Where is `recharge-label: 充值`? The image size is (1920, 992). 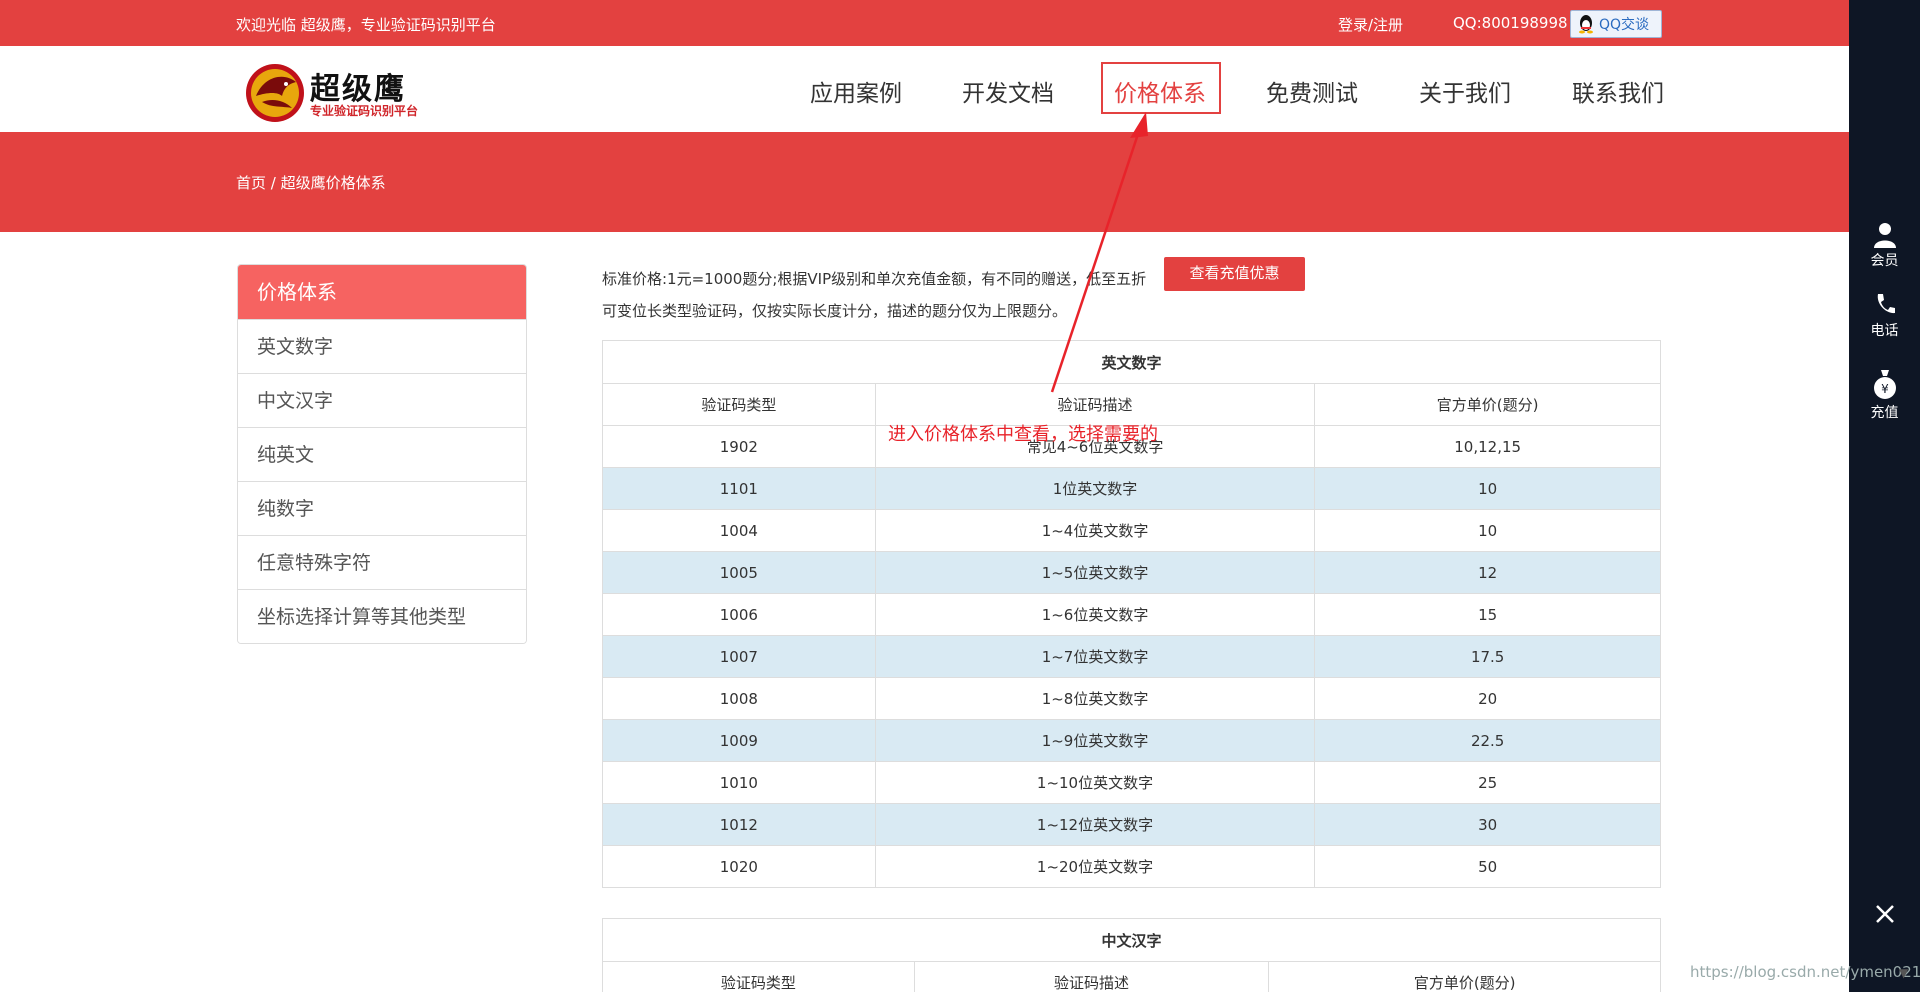
recharge-label: 充值 is located at coordinates (1884, 413).